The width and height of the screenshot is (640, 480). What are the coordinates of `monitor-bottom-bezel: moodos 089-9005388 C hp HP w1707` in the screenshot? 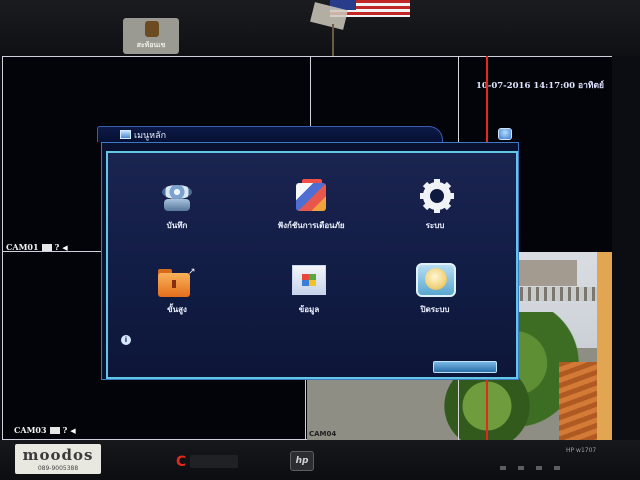 It's located at (320, 460).